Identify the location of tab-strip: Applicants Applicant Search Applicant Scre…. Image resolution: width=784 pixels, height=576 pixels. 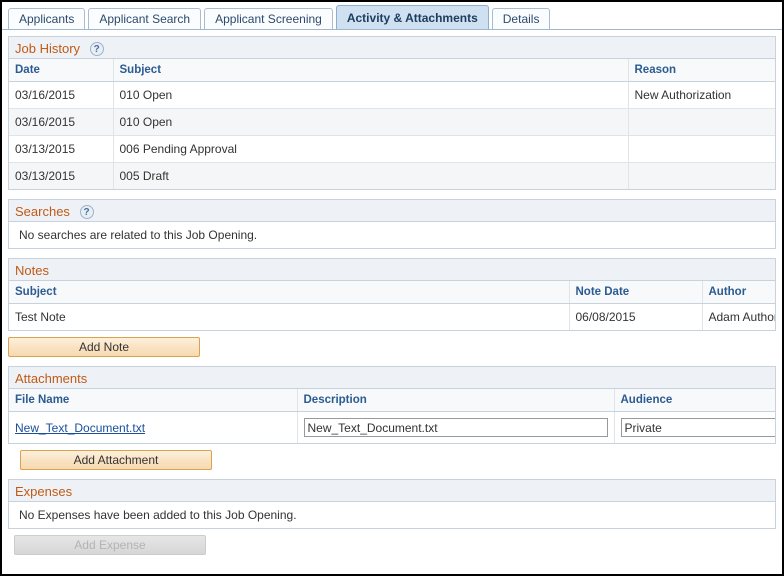
(392, 16).